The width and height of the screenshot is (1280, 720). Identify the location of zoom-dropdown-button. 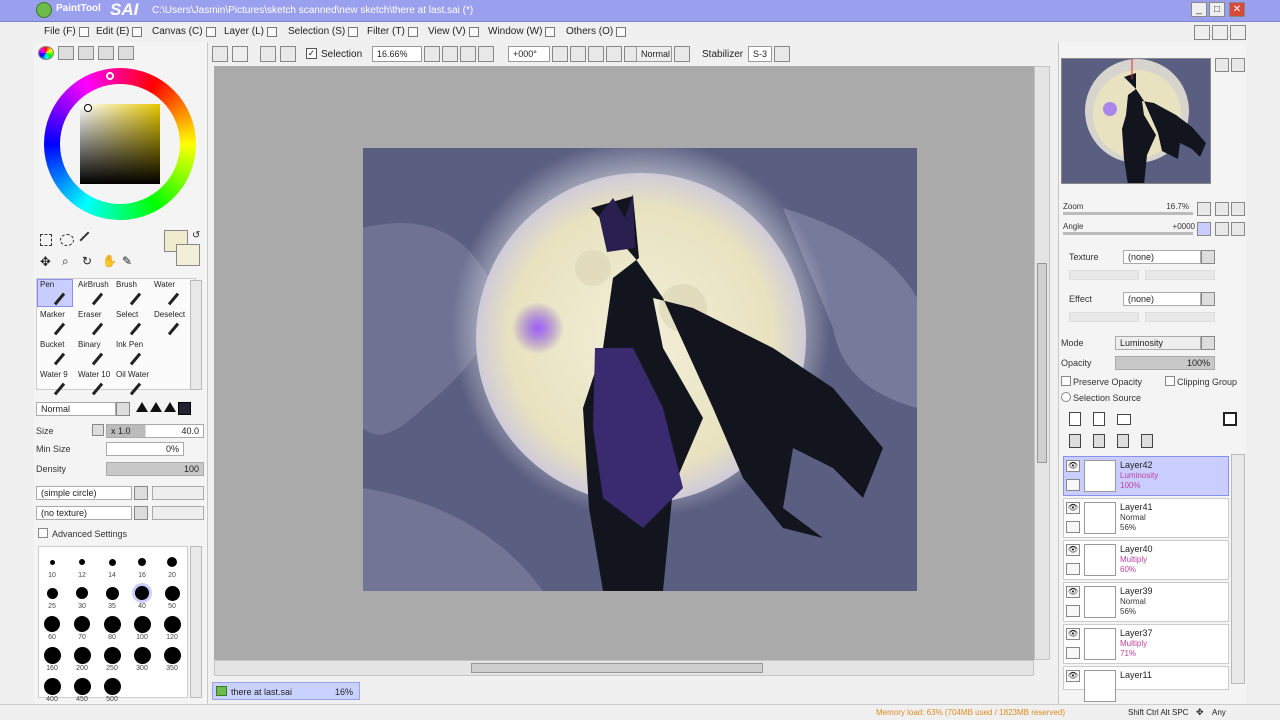
(432, 54).